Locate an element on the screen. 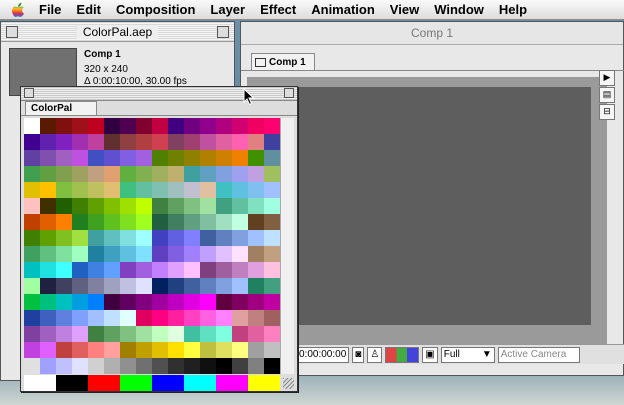  tab-comp-1: Comp 1 is located at coordinates (283, 61).